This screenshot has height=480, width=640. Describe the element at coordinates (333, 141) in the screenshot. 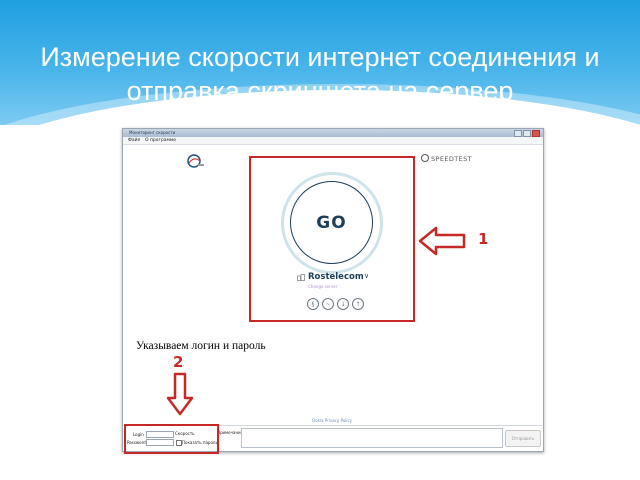

I see `menubar: Файл О программе` at that location.